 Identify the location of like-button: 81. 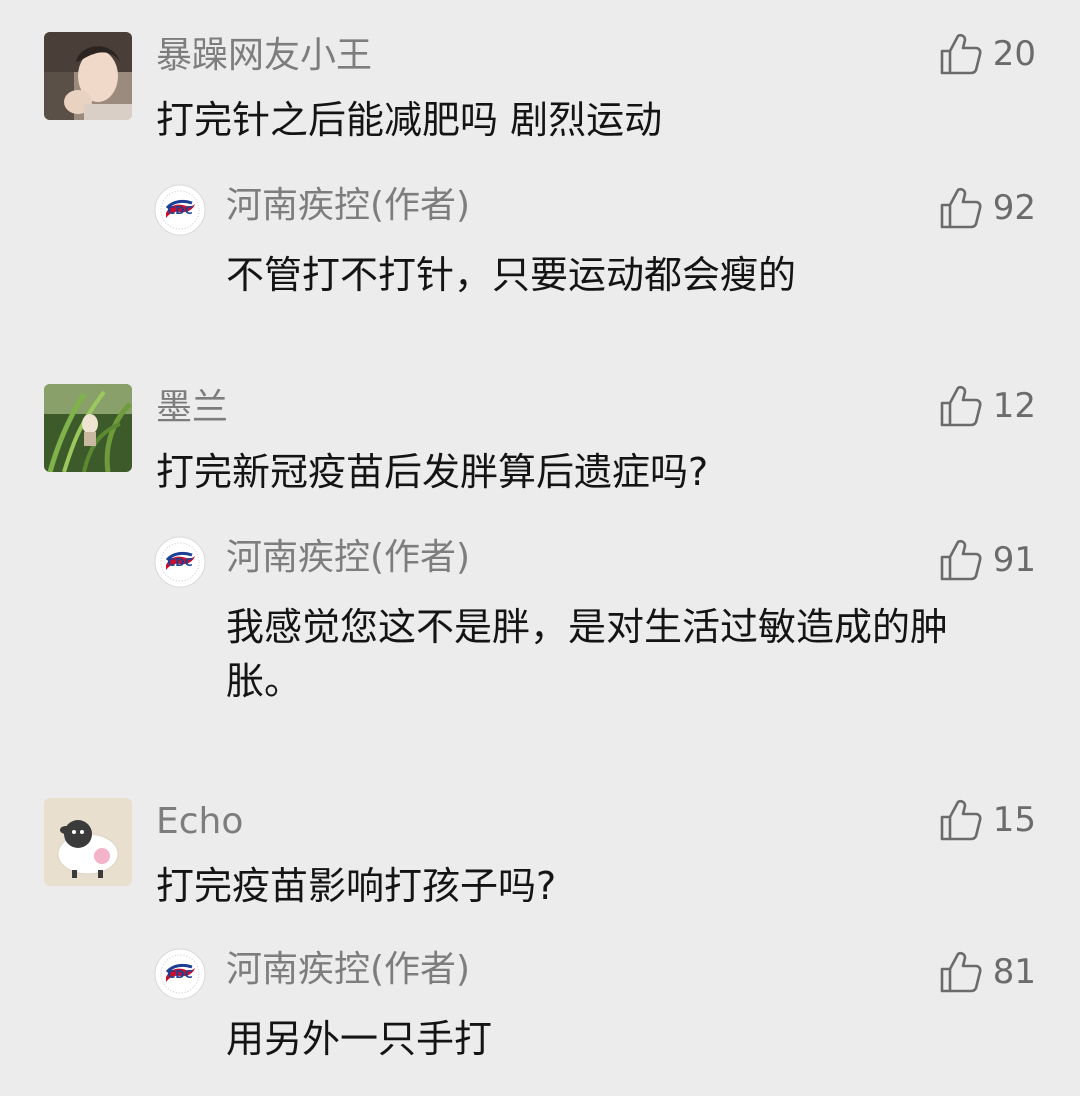
(987, 972).